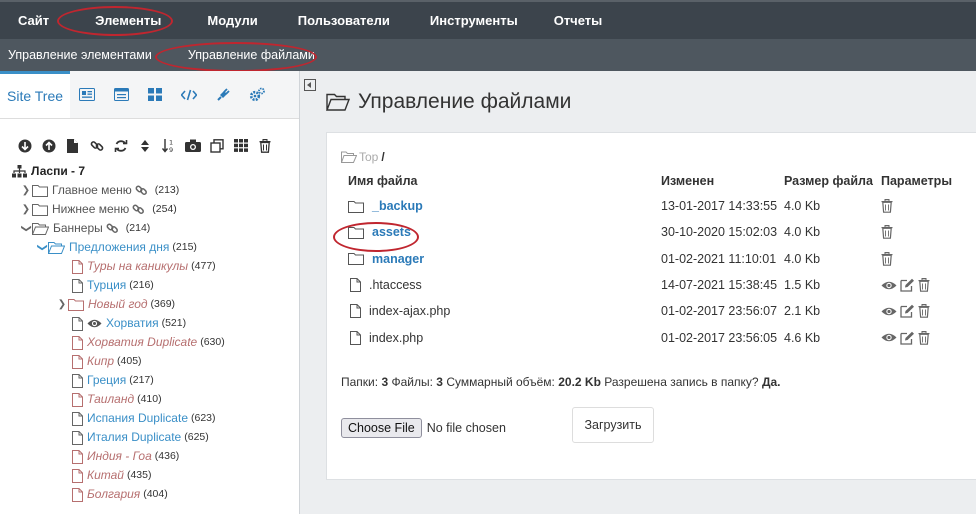  Describe the element at coordinates (33, 20) in the screenshot. I see `nav-item-site: Сайт` at that location.